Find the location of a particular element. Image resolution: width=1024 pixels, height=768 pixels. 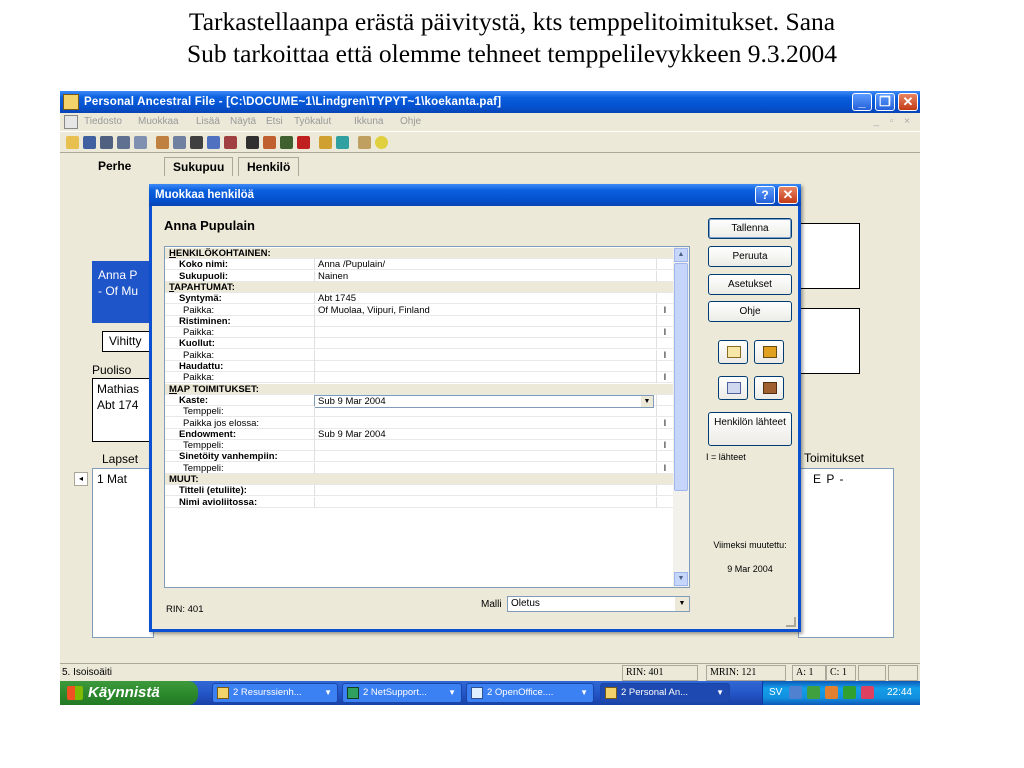

edit-note-button is located at coordinates (733, 388).